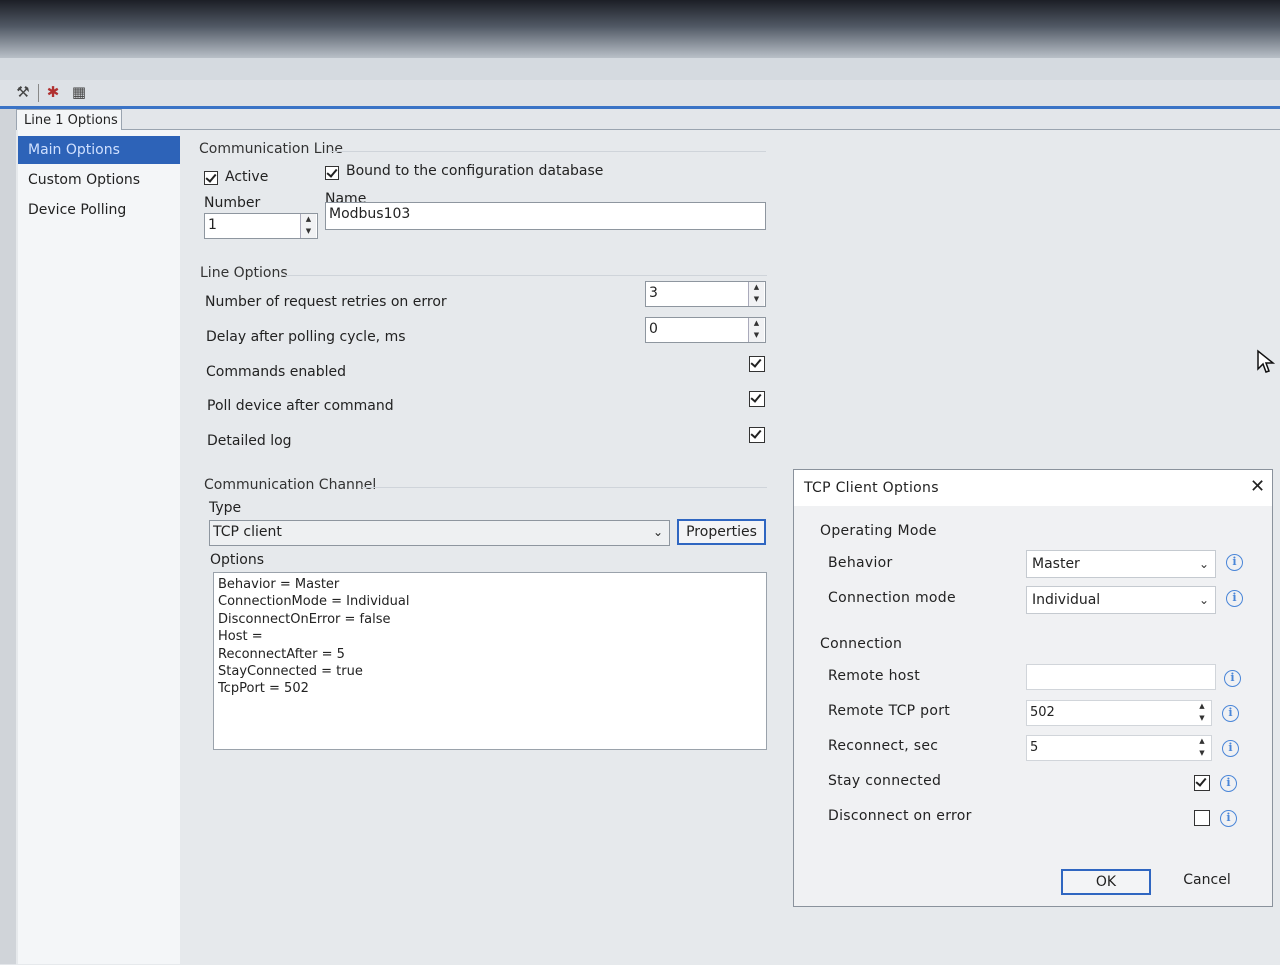  Describe the element at coordinates (757, 364) in the screenshot. I see `commands-checkbox` at that location.